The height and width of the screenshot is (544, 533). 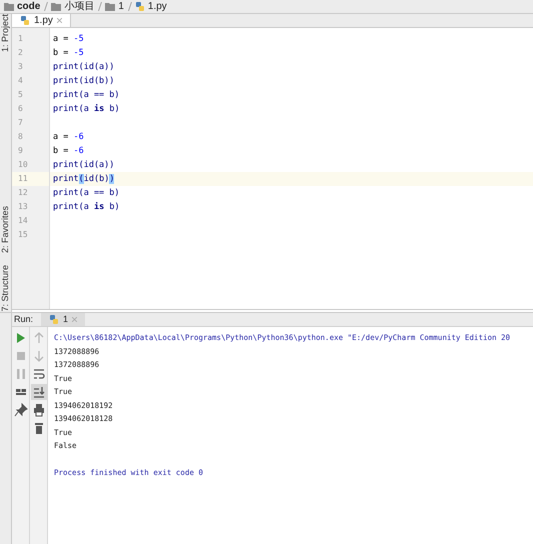 What do you see at coordinates (22, 235) in the screenshot?
I see `line-number: 15` at bounding box center [22, 235].